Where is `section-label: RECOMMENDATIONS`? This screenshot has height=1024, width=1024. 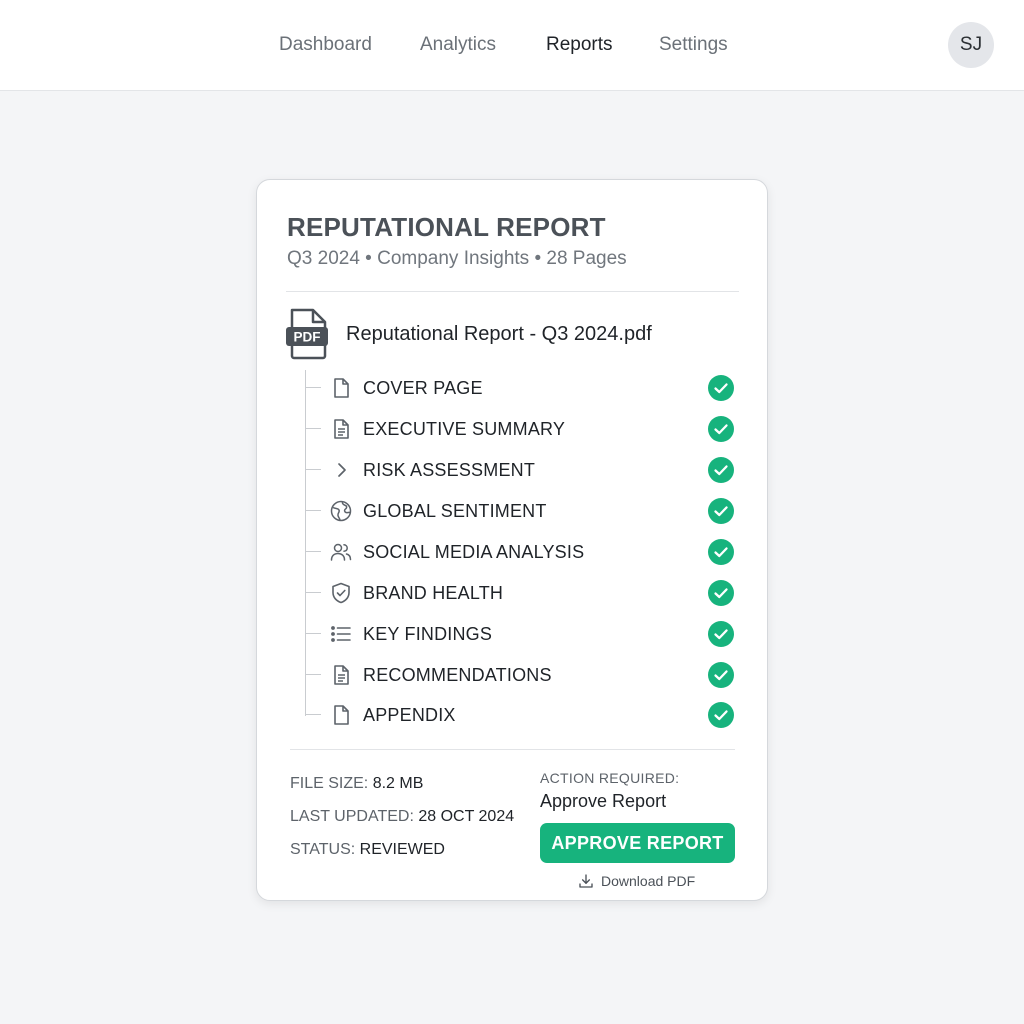 section-label: RECOMMENDATIONS is located at coordinates (457, 675).